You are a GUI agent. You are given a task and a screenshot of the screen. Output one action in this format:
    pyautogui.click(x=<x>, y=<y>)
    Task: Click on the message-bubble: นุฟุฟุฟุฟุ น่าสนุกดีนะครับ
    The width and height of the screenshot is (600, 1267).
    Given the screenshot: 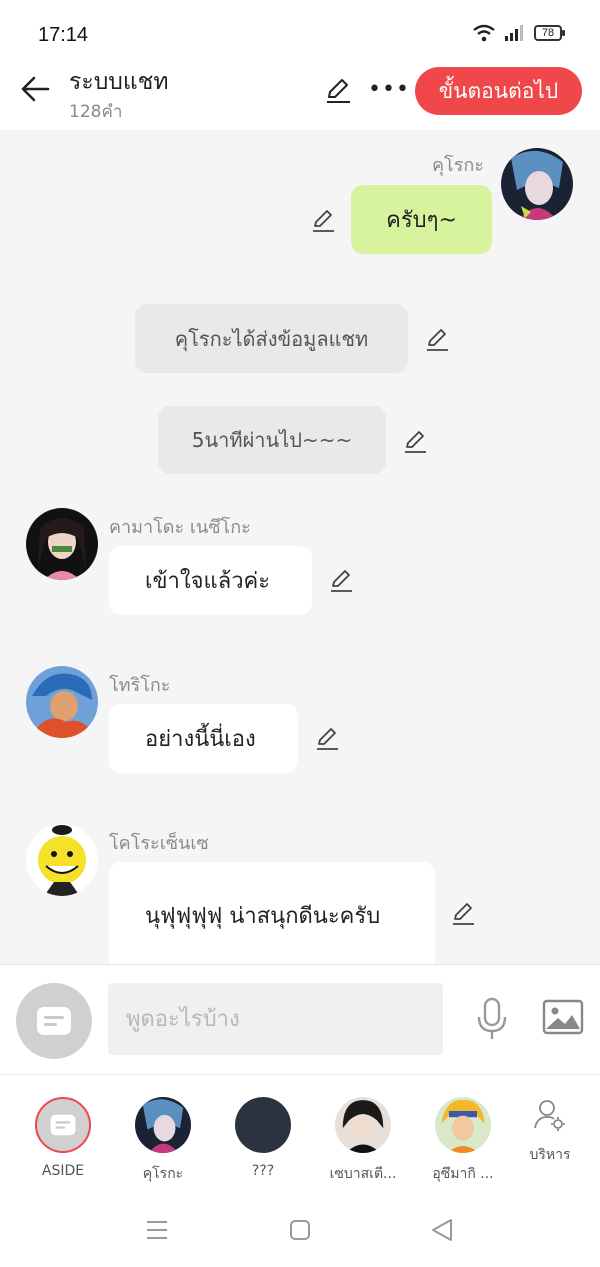 What is the action you would take?
    pyautogui.click(x=272, y=913)
    